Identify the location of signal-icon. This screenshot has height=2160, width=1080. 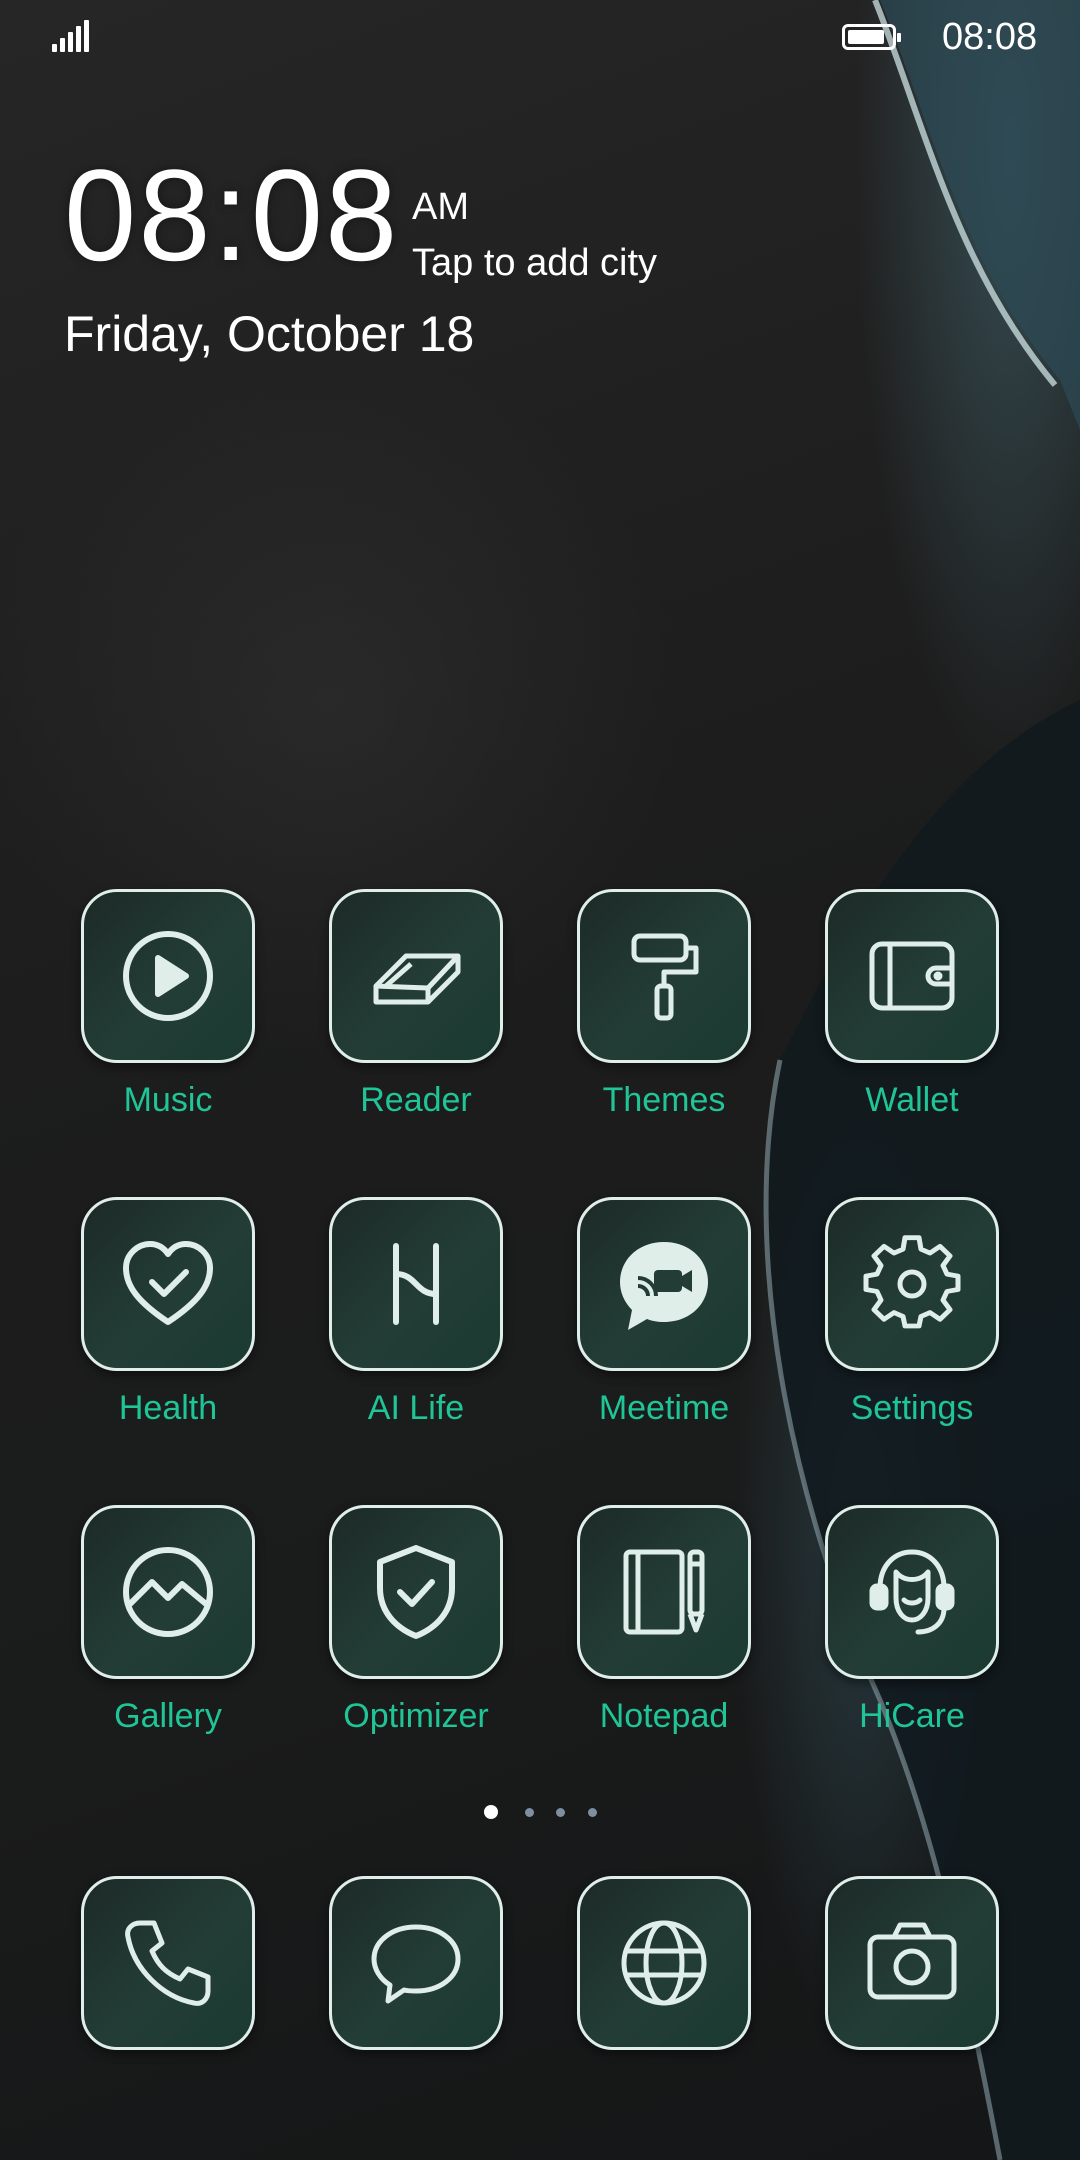
(72, 36).